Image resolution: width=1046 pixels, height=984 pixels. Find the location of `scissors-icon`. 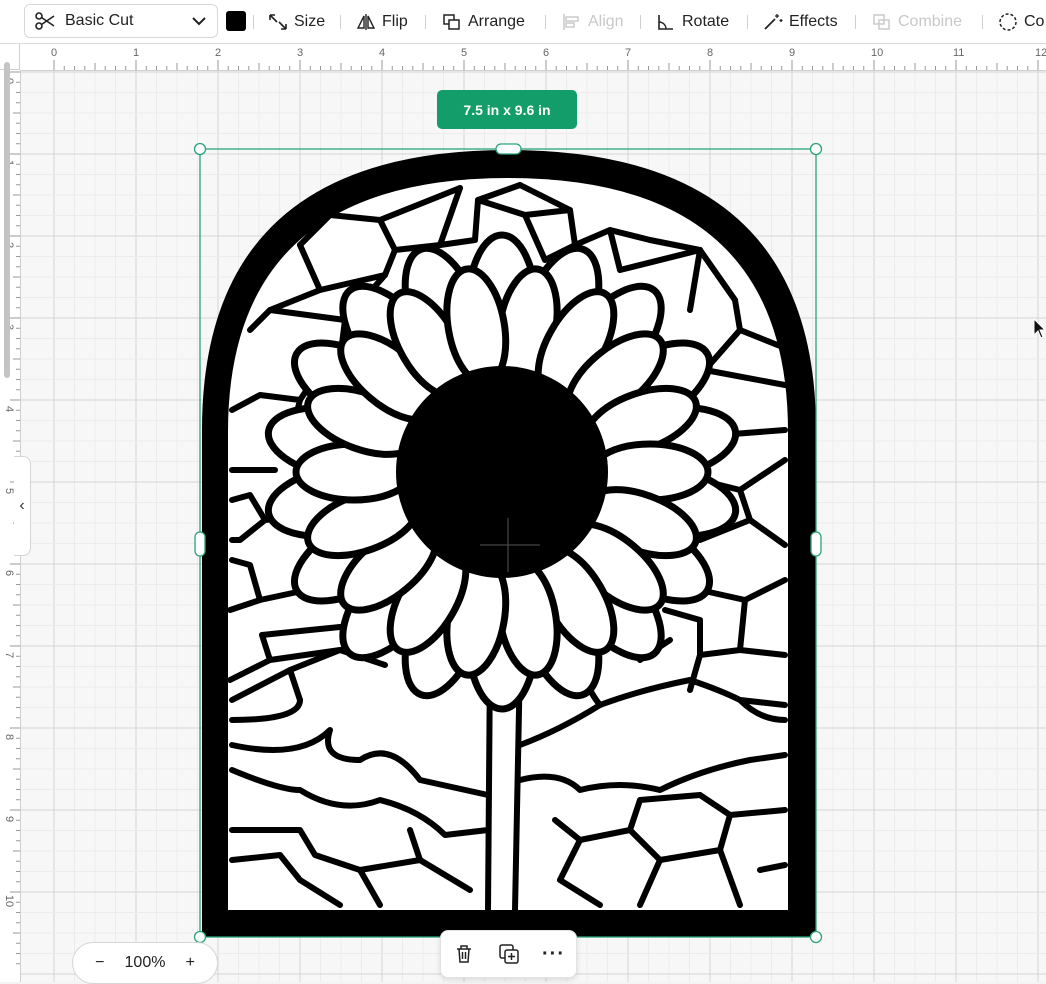

scissors-icon is located at coordinates (45, 21).